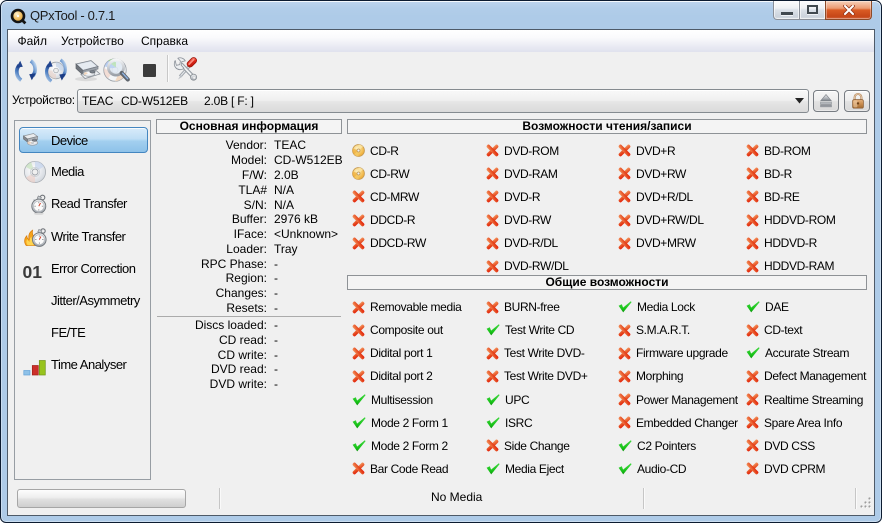 This screenshot has width=882, height=523. Describe the element at coordinates (32, 271) in the screenshot. I see `svg-text: 01` at that location.